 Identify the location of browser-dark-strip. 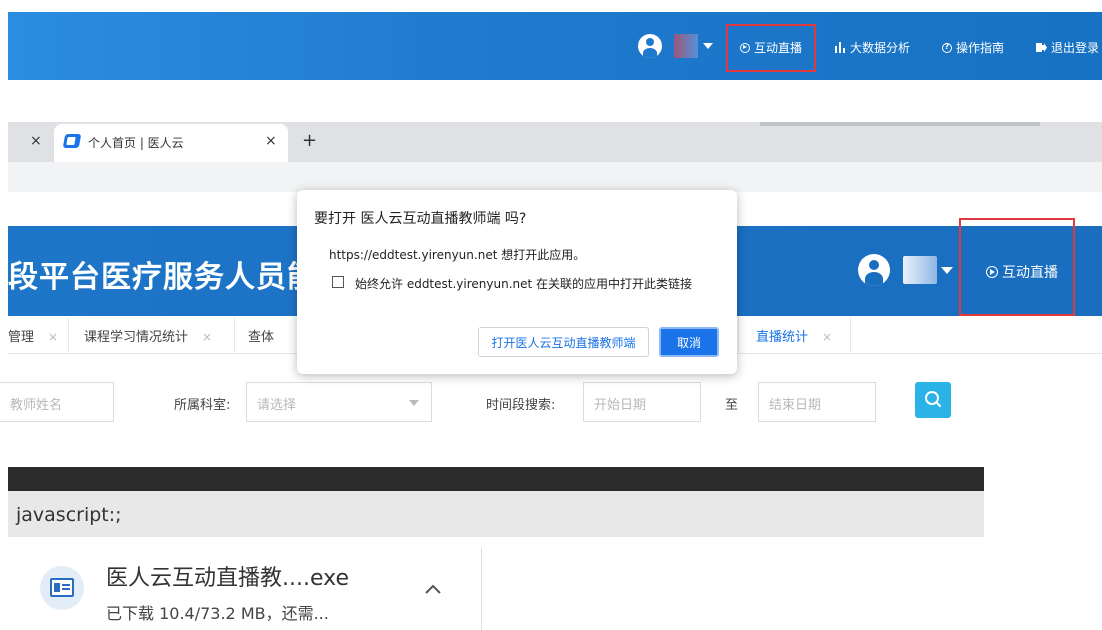
(496, 479).